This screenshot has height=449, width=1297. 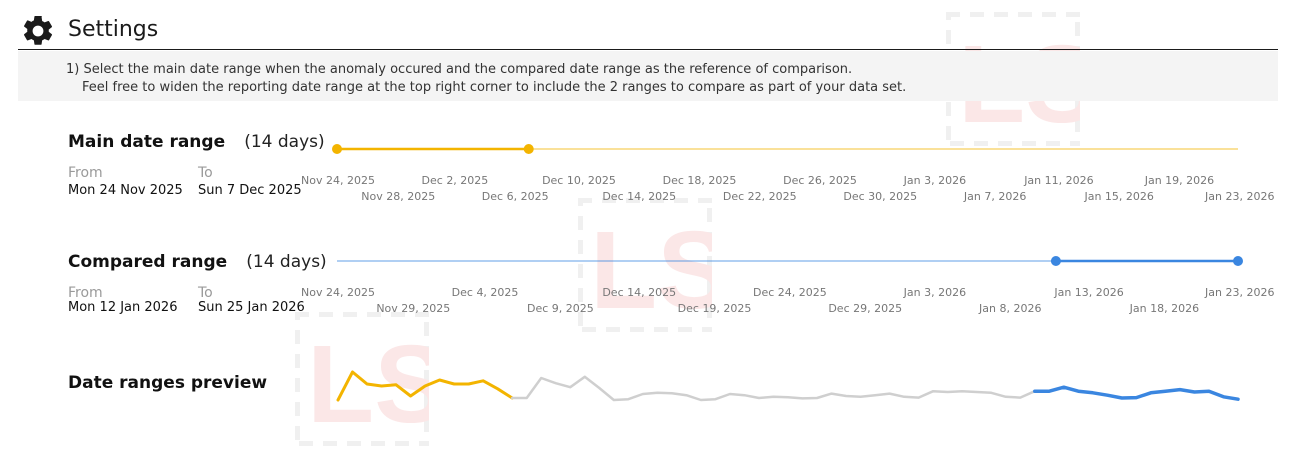 What do you see at coordinates (85, 173) in the screenshot?
I see `main-from-label: From` at bounding box center [85, 173].